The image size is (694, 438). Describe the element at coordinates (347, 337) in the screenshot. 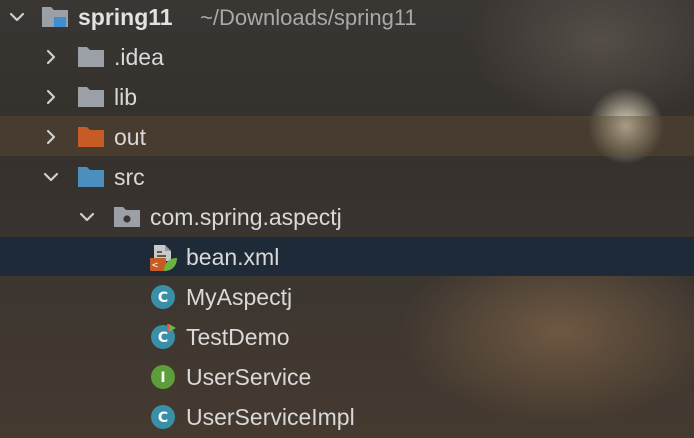

I see `tree-row-testdemo: C TestDemo` at that location.